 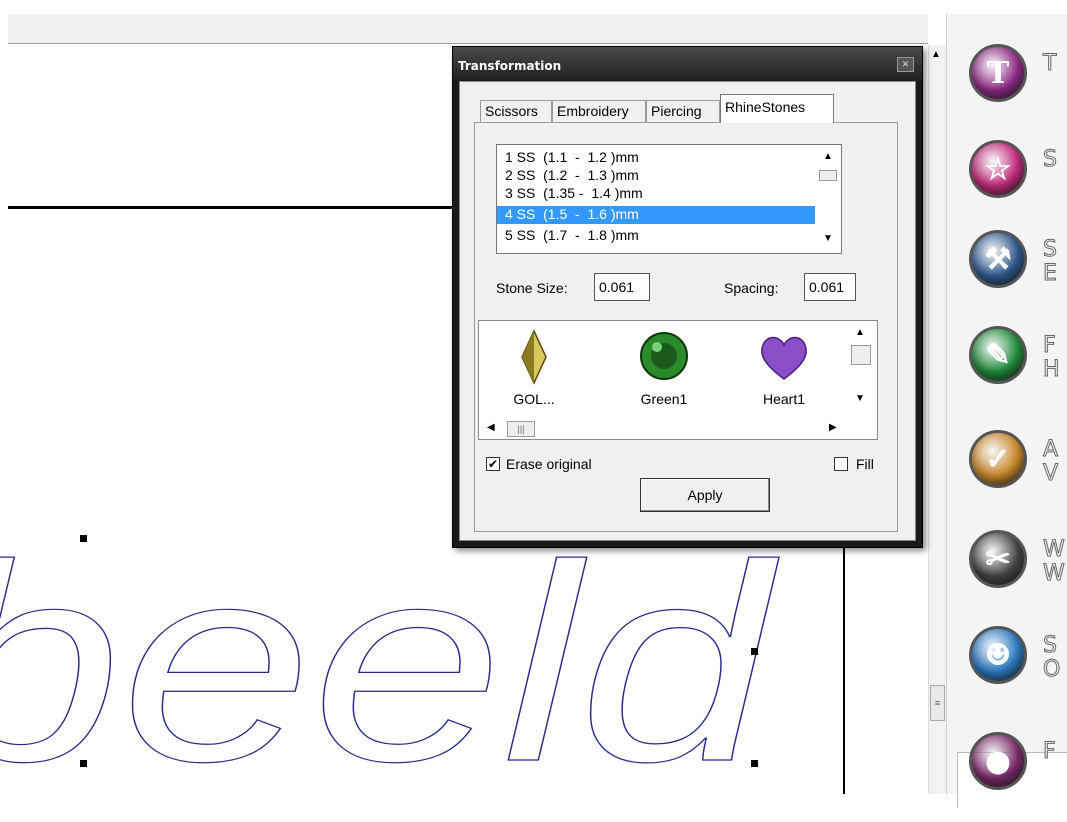 I want to click on palette-item: ✎ F H, so click(x=1007, y=371).